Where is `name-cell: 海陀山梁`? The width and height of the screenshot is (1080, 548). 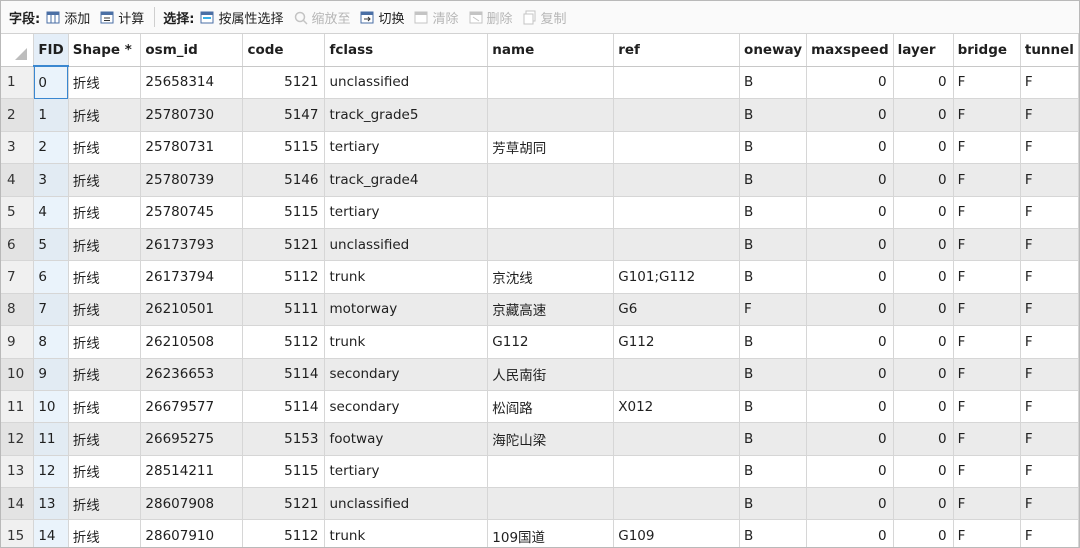
name-cell: 海陀山梁 is located at coordinates (551, 439).